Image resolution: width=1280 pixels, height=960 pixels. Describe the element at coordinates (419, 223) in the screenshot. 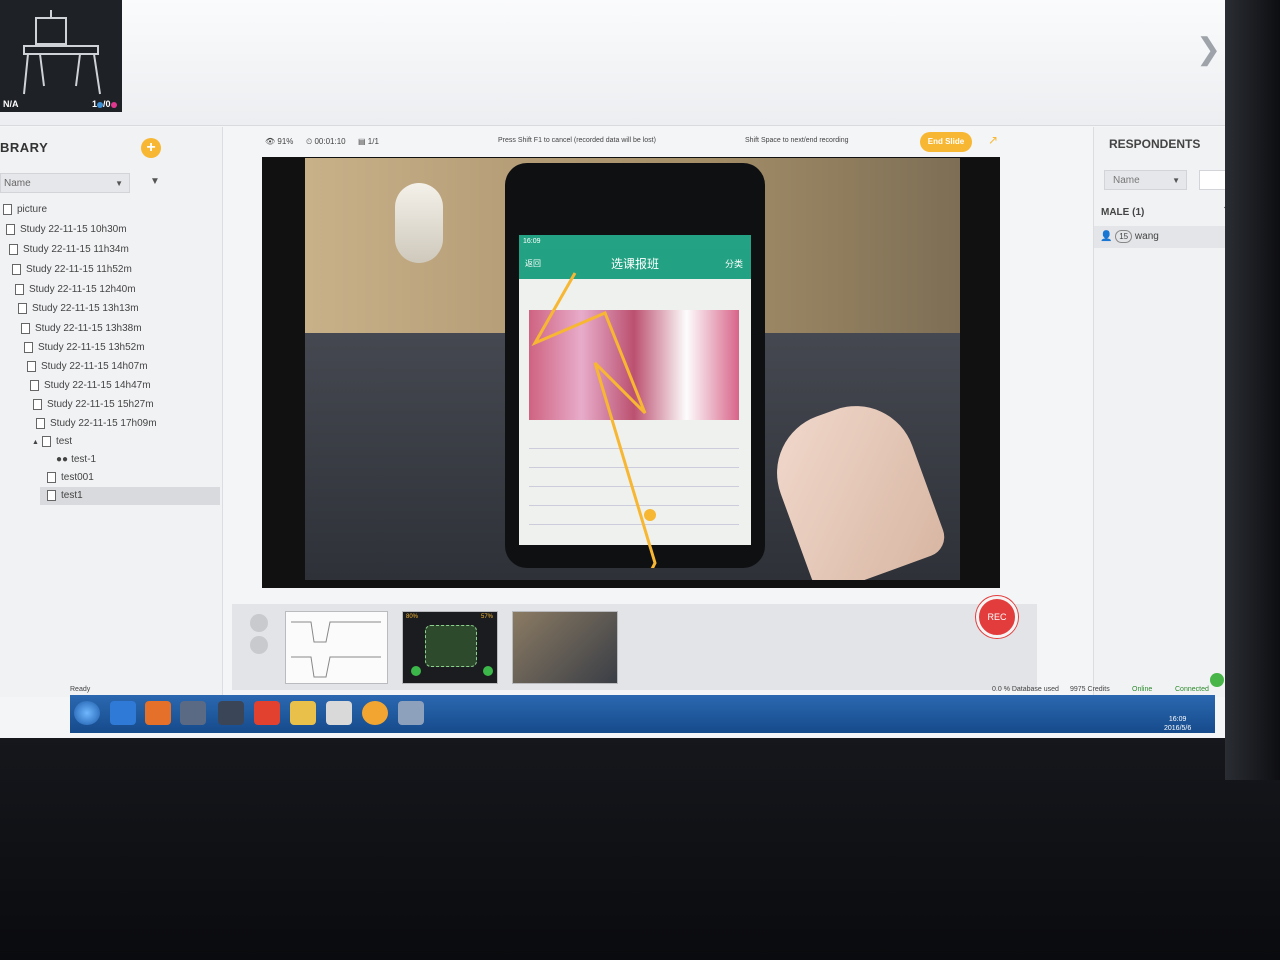

I see `mouse-object` at that location.